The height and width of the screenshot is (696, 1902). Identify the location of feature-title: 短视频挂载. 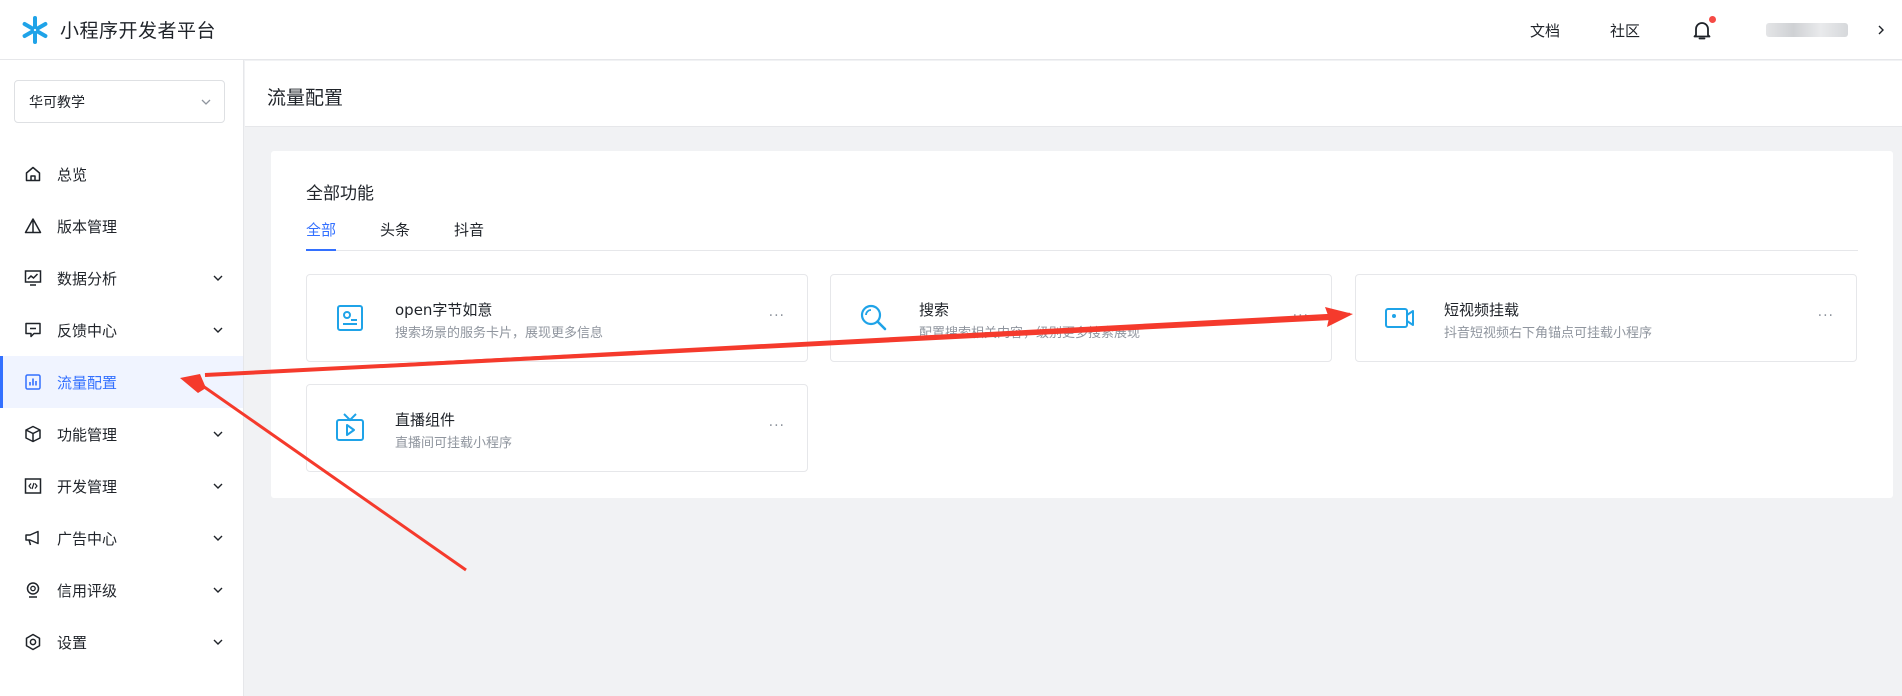
(1482, 310).